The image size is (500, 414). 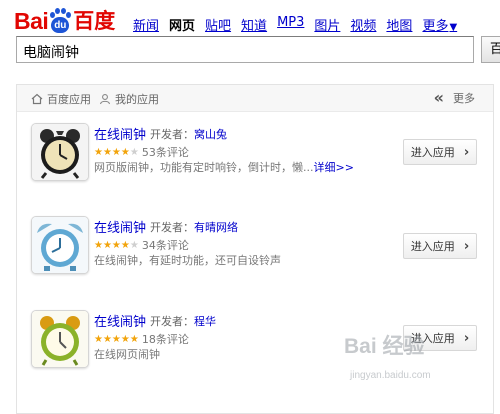 I want to click on nav-link-1: 网页, so click(x=182, y=24).